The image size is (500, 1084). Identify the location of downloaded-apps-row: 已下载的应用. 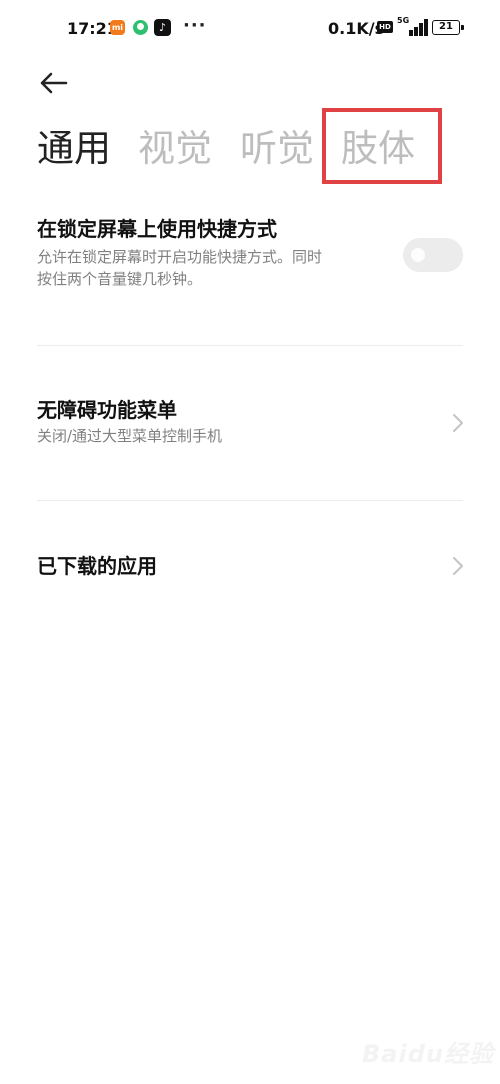
(250, 566).